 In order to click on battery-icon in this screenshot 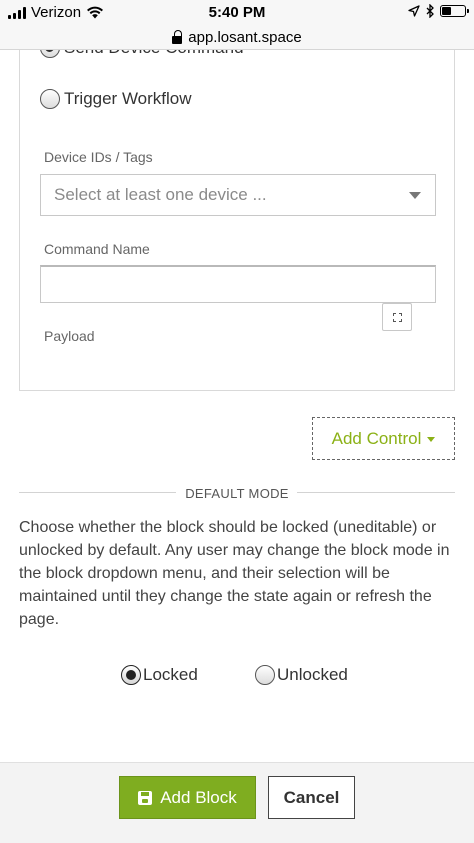, I will do `click(454, 11)`.